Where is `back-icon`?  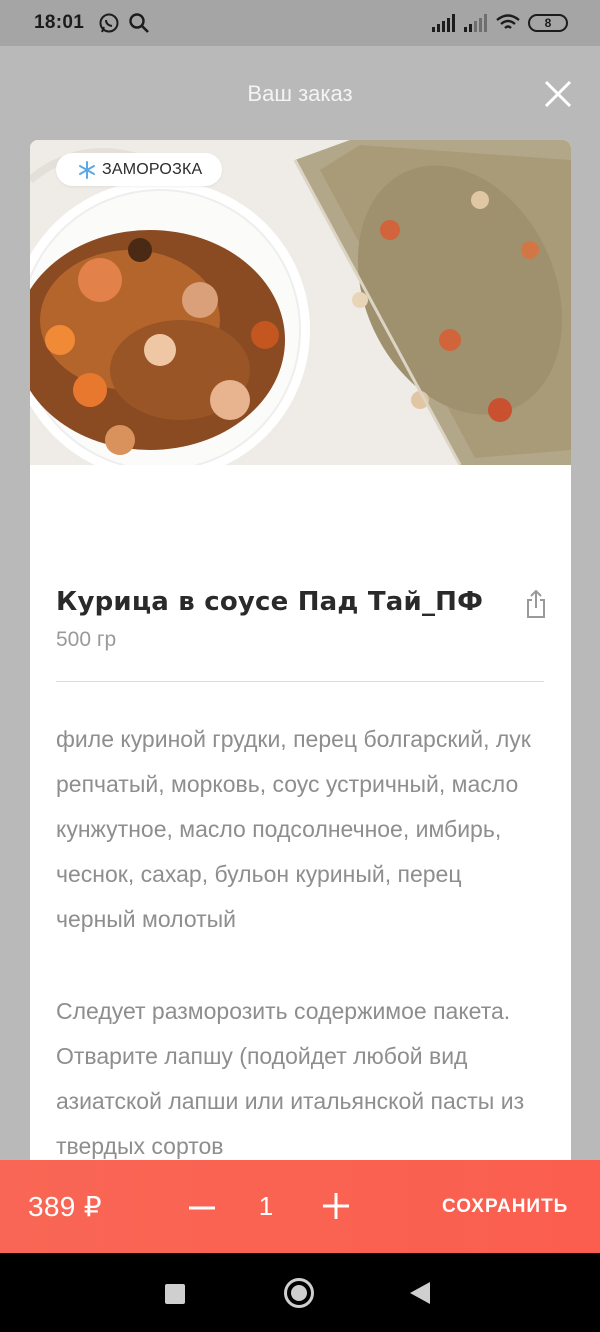
back-icon is located at coordinates (420, 1293).